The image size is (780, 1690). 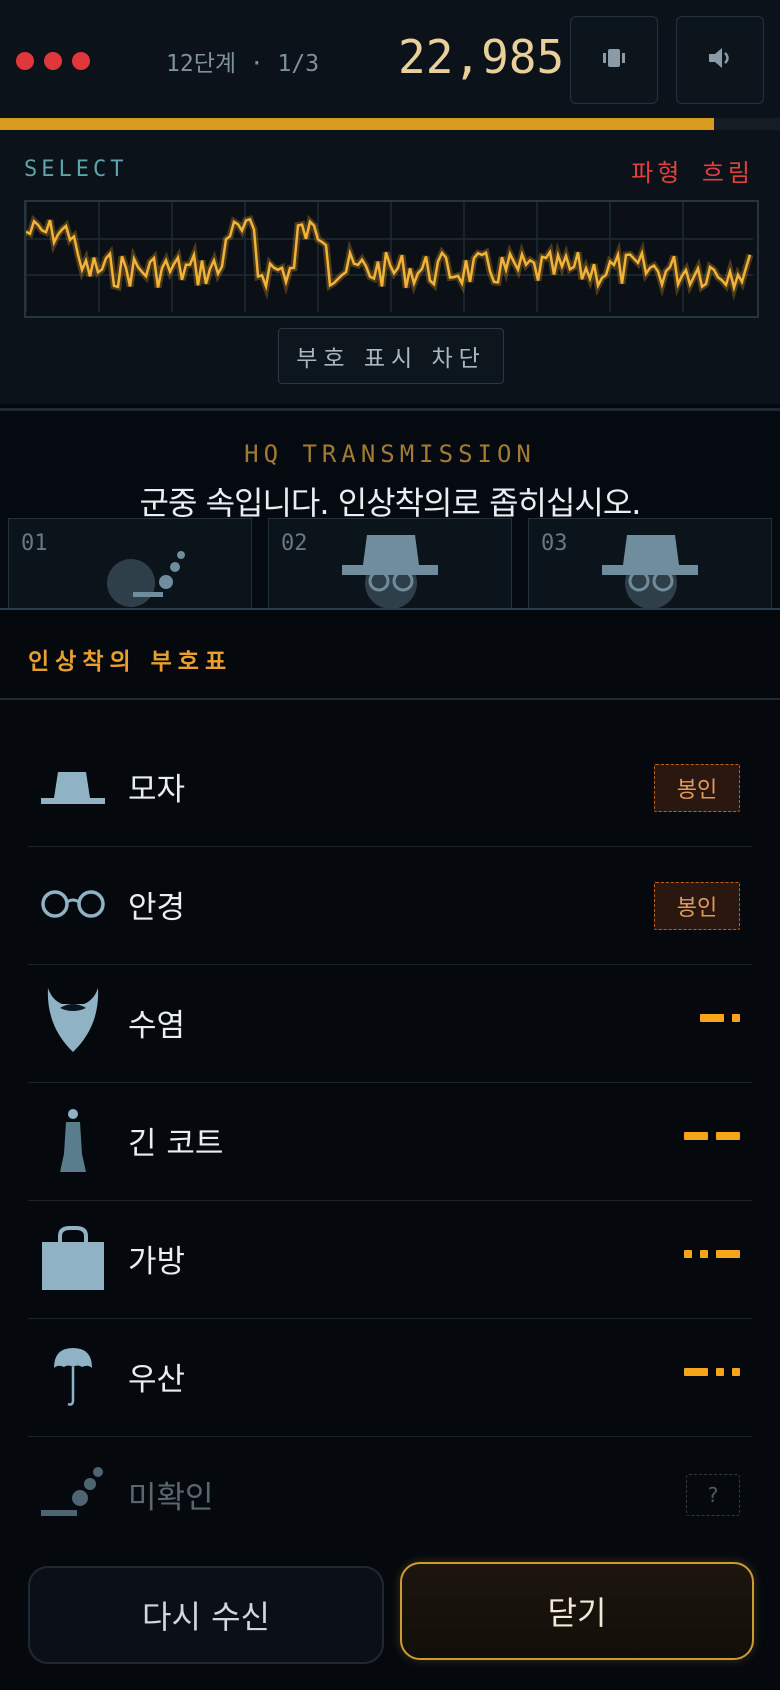 What do you see at coordinates (73, 1021) in the screenshot?
I see `beard-icon` at bounding box center [73, 1021].